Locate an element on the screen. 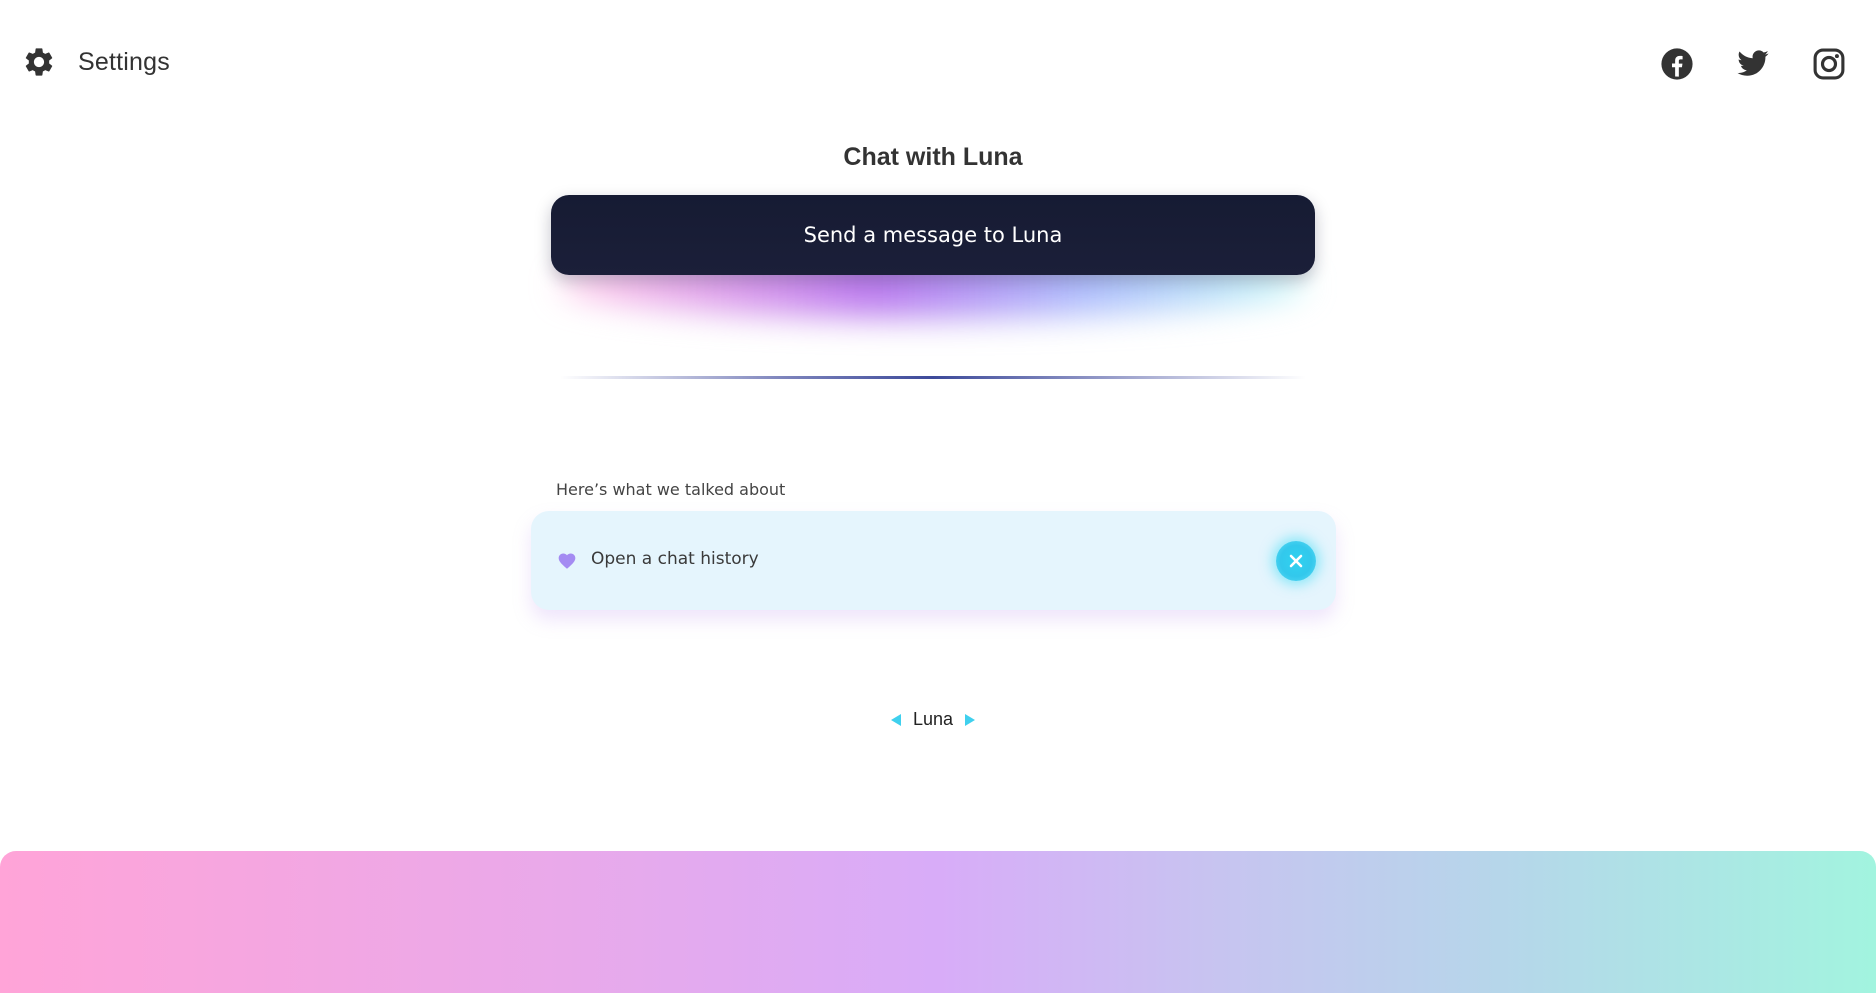 Image resolution: width=1876 pixels, height=993 pixels. triangle-left-icon is located at coordinates (896, 720).